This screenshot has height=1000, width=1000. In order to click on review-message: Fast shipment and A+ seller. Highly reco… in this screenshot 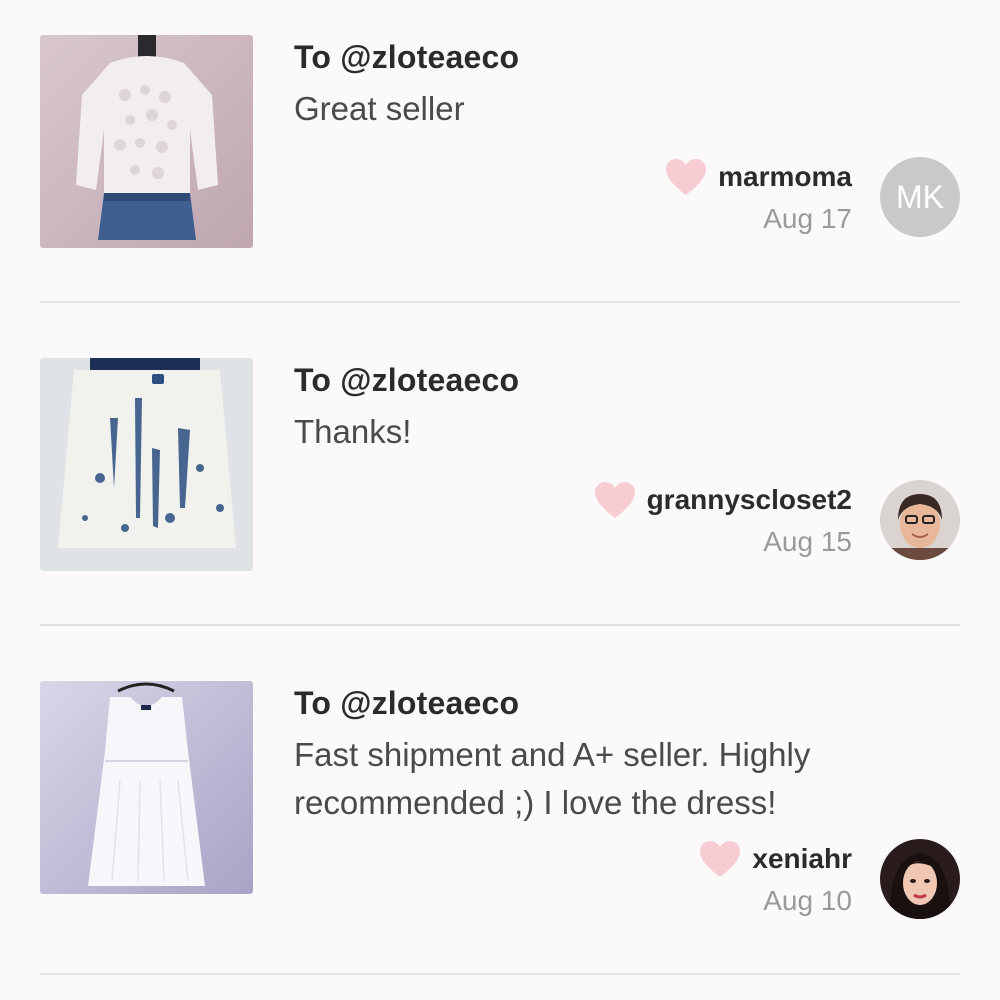, I will do `click(552, 778)`.